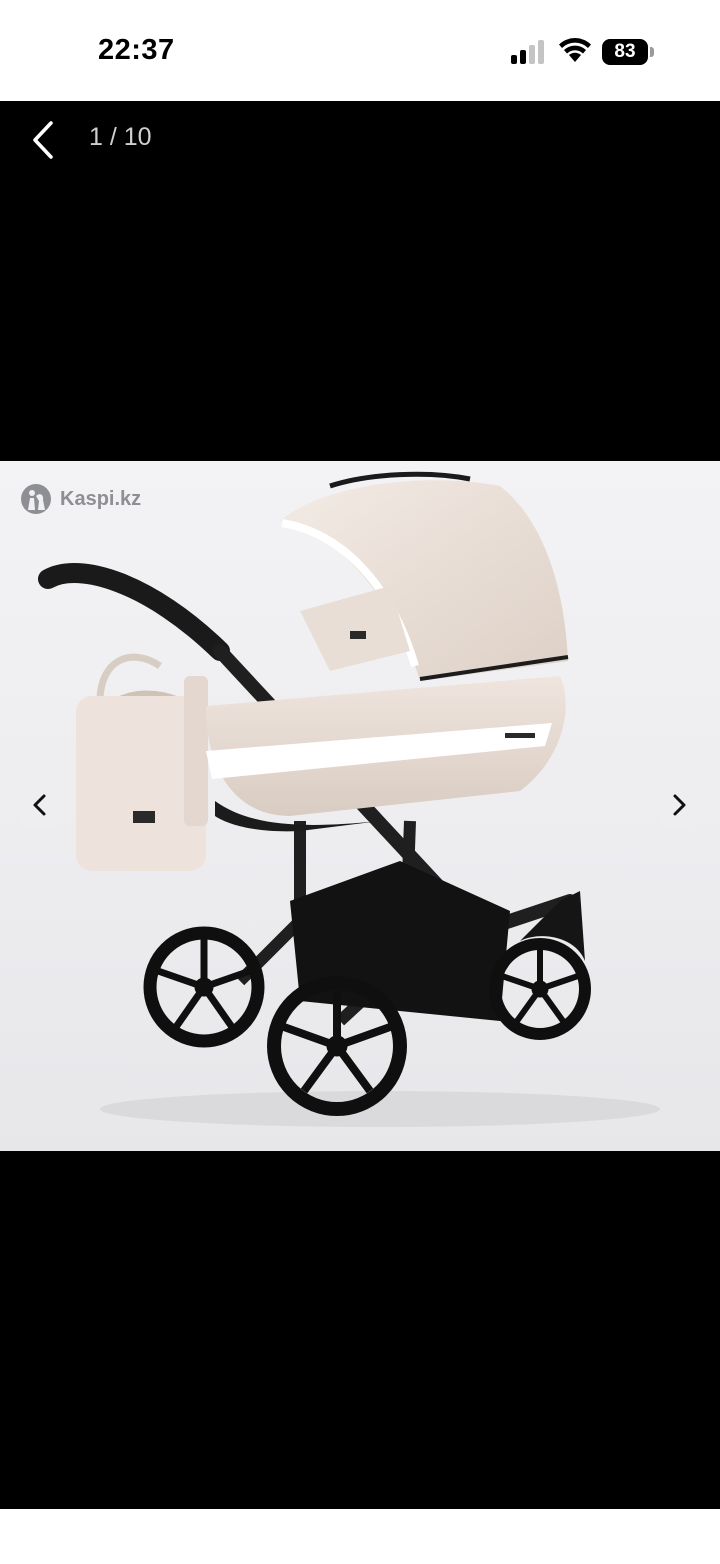 The image size is (720, 1564). I want to click on next-image-button, so click(679, 805).